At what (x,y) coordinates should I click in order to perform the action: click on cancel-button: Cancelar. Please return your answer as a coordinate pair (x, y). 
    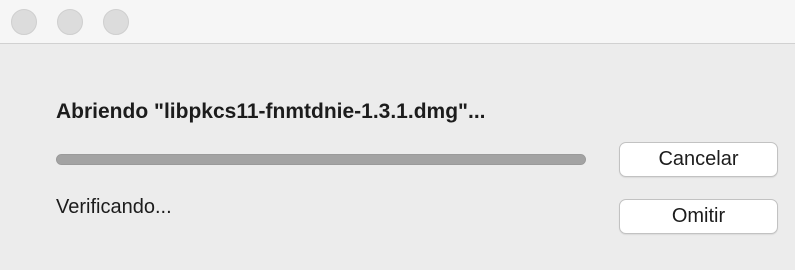
    Looking at the image, I should click on (698, 159).